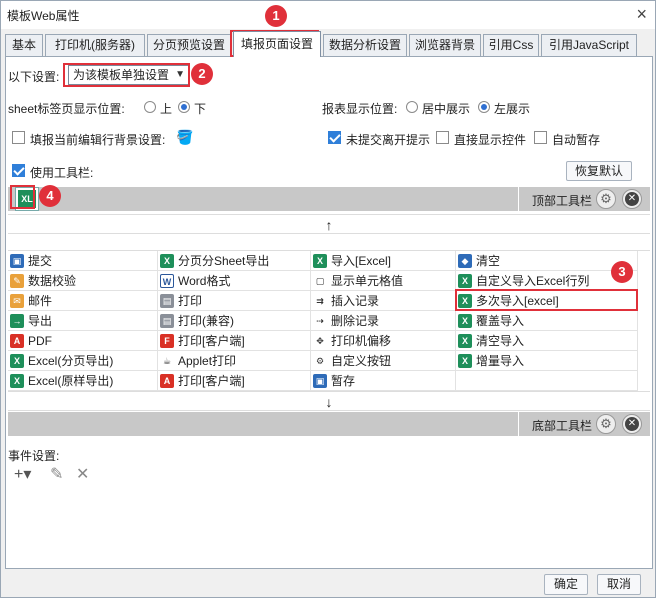  What do you see at coordinates (334, 137) in the screenshot?
I see `unsubmitted-checkbox` at bounding box center [334, 137].